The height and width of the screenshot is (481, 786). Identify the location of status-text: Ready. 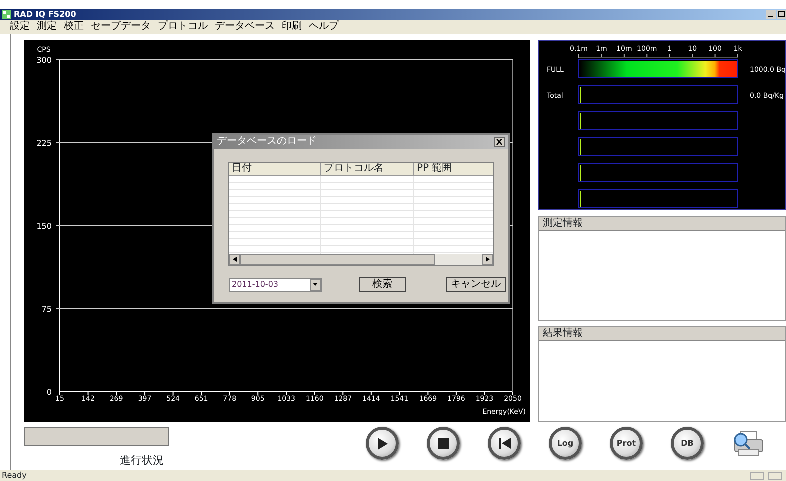
(14, 475).